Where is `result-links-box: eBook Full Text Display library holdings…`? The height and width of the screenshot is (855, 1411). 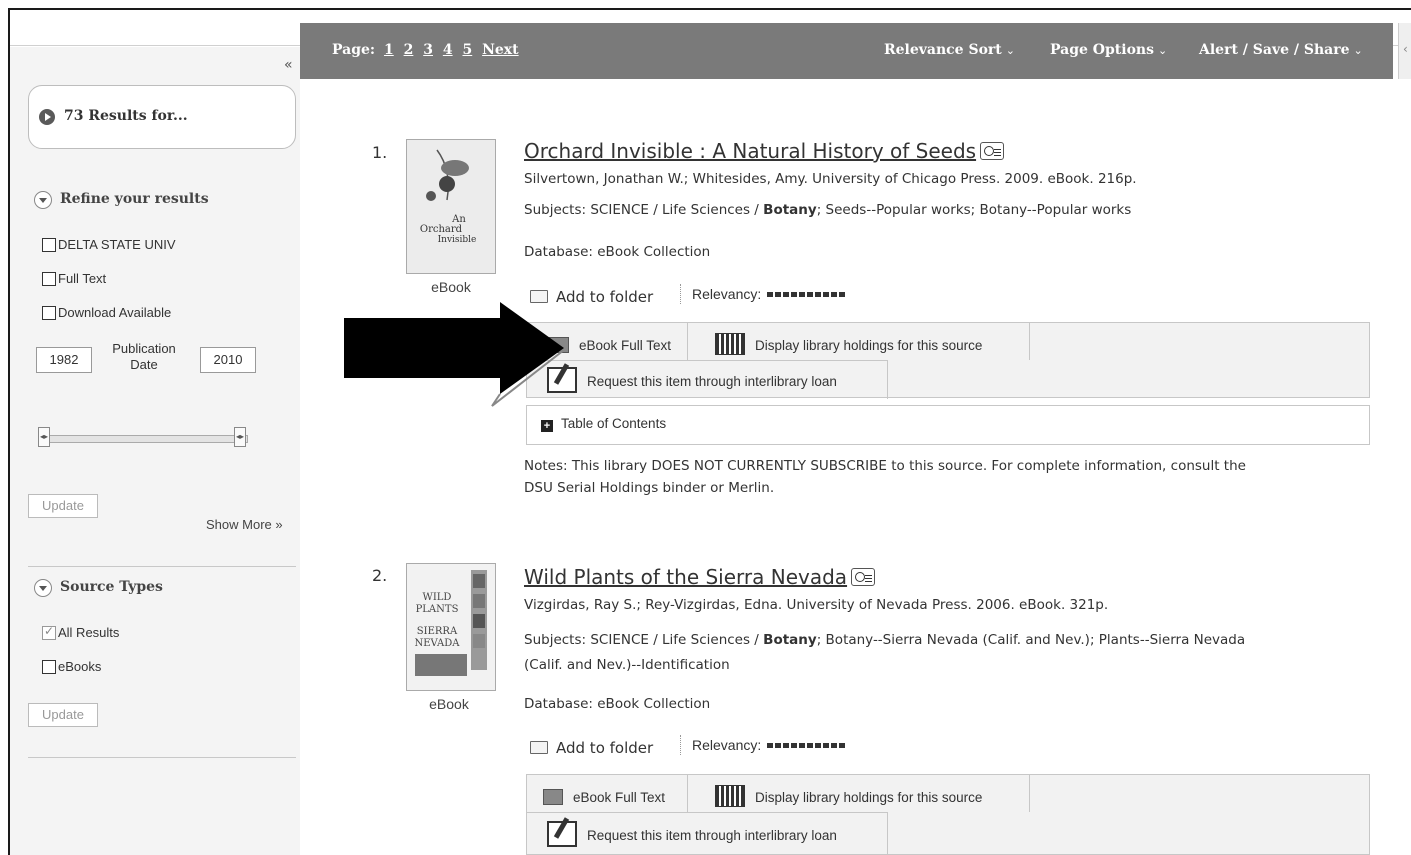
result-links-box: eBook Full Text Display library holdings… is located at coordinates (948, 360).